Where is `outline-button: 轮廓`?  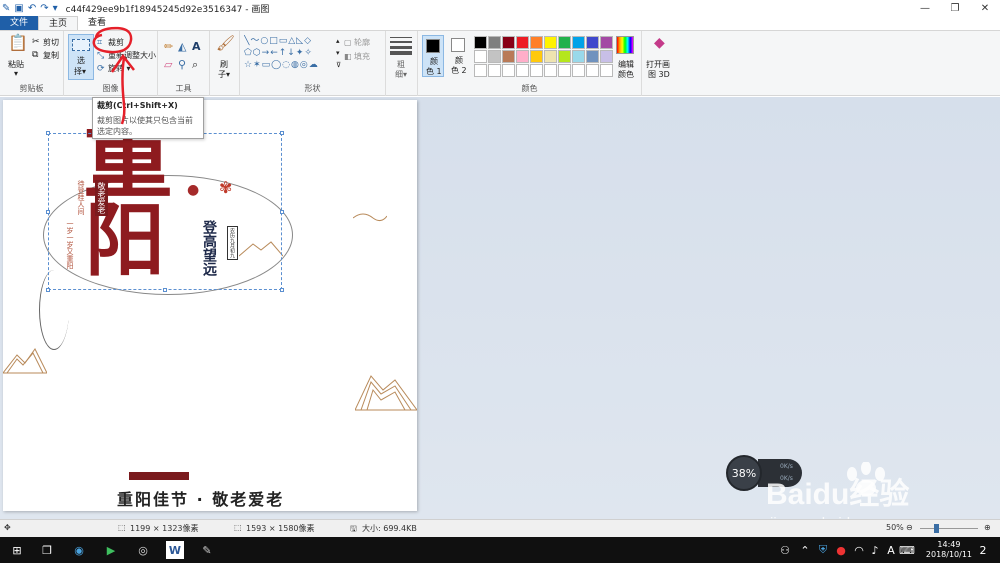 outline-button: 轮廓 is located at coordinates (362, 42).